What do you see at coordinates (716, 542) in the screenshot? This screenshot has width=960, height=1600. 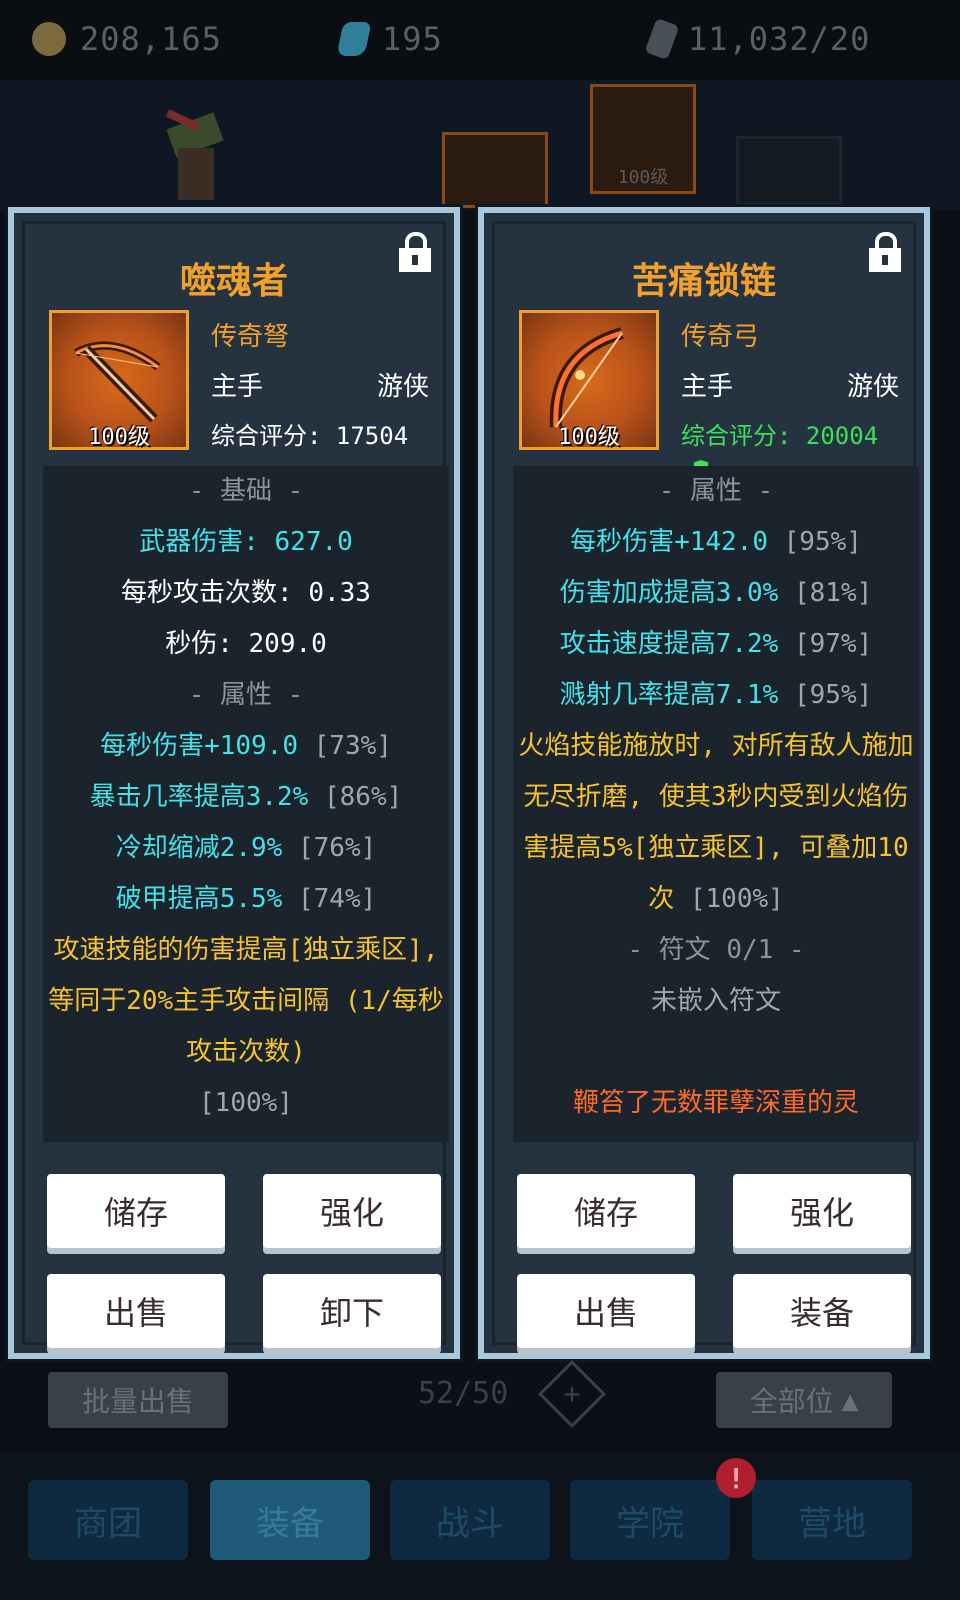 I see `attribute-line: 每秒伤害+142.0 [95%]` at bounding box center [716, 542].